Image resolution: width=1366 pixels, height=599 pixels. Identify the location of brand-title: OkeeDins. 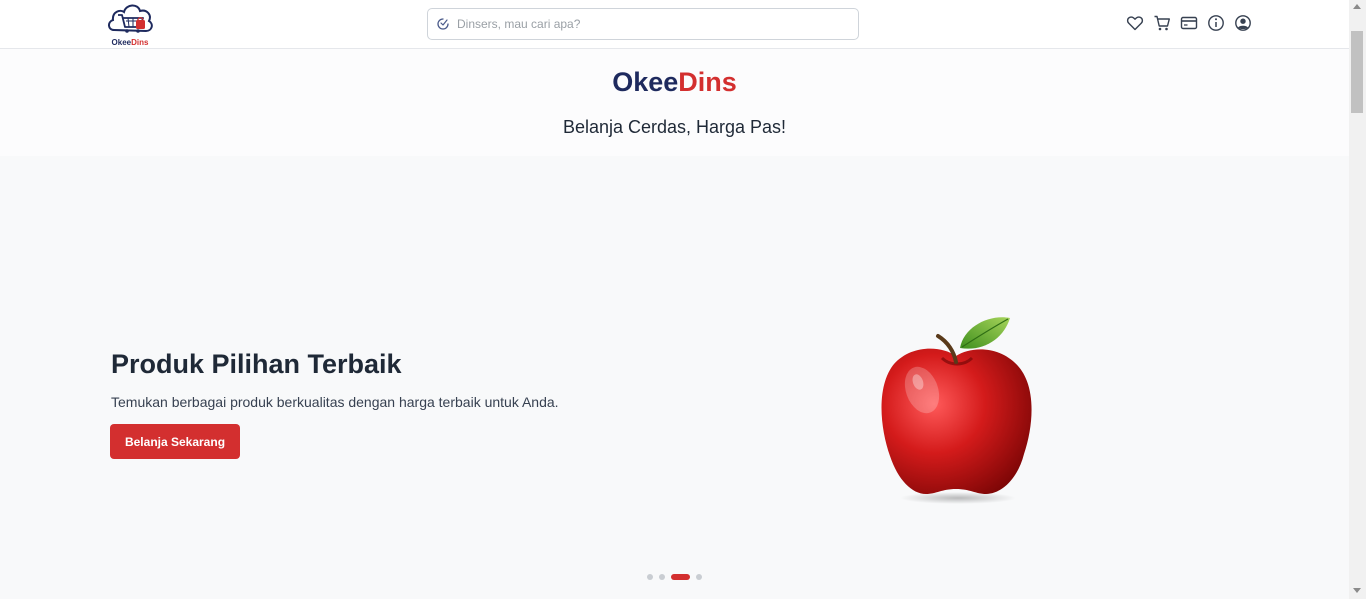
(674, 82).